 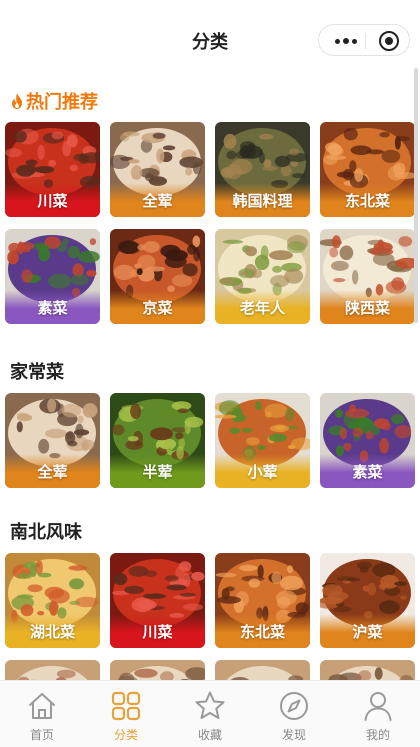 What do you see at coordinates (262, 307) in the screenshot?
I see `tile-label-band: 老年人` at bounding box center [262, 307].